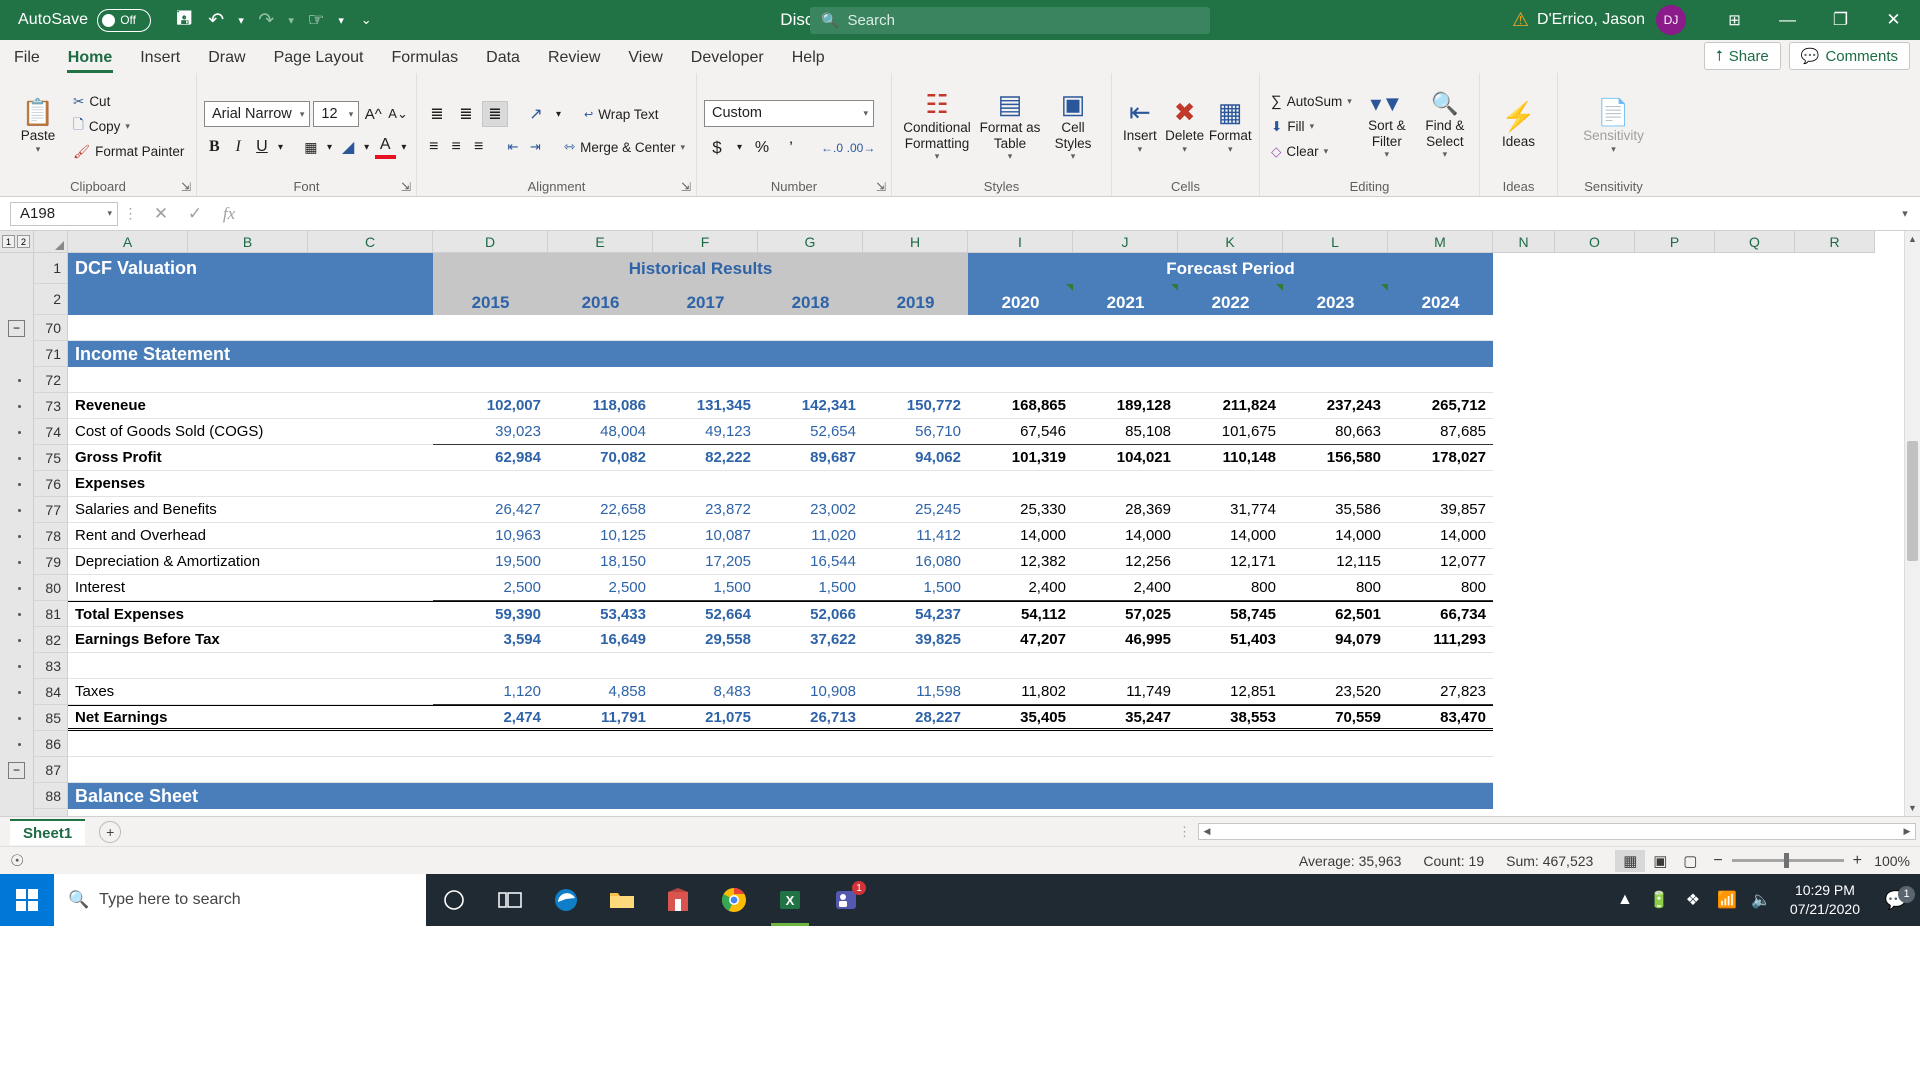 This screenshot has height=1080, width=1920. I want to click on formula-input, so click(1070, 214).